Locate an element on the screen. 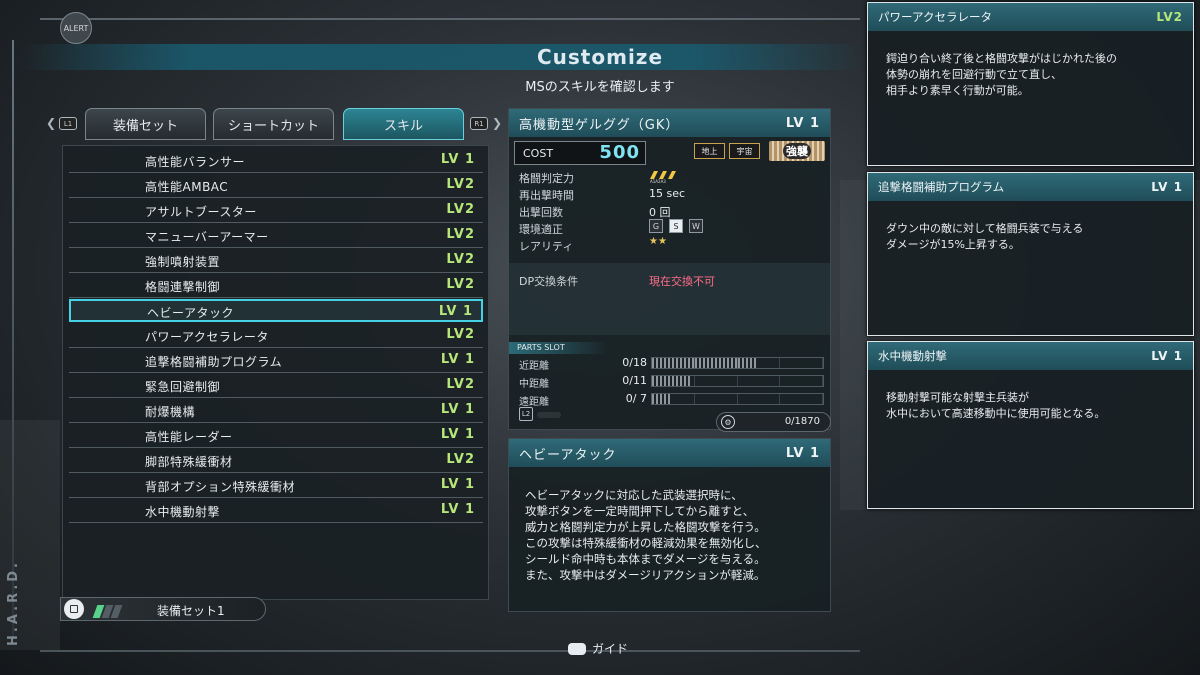 Image resolution: width=1200 pixels, height=675 pixels. description-level: LV 1 is located at coordinates (802, 453).